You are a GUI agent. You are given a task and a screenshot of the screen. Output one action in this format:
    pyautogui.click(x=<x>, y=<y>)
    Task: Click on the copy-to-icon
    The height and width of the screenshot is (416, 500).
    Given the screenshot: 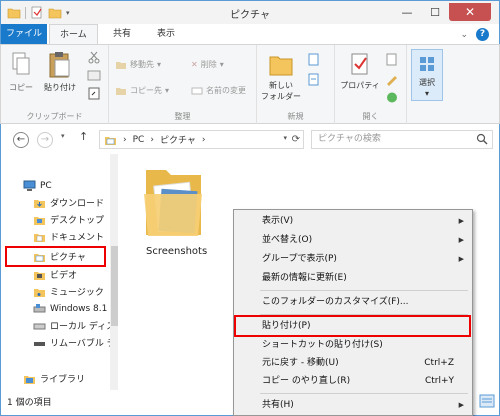 What is the action you would take?
    pyautogui.click(x=121, y=91)
    